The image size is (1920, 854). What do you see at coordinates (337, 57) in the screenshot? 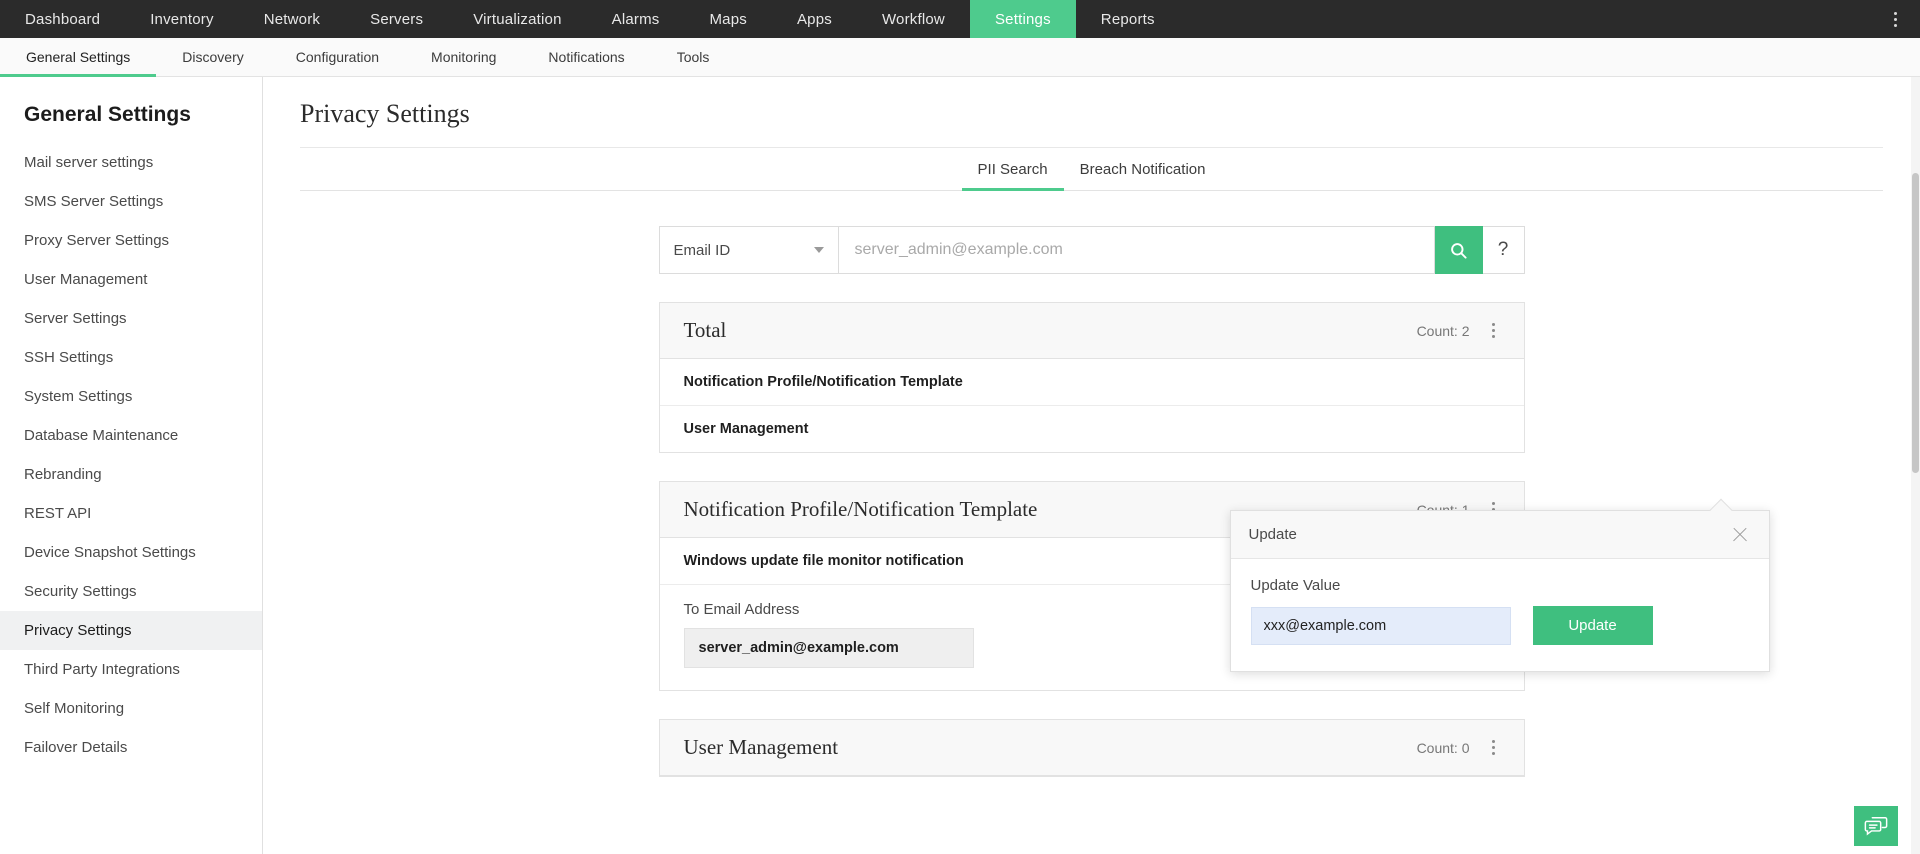
I see `subnav-item-configuration: Configuration` at bounding box center [337, 57].